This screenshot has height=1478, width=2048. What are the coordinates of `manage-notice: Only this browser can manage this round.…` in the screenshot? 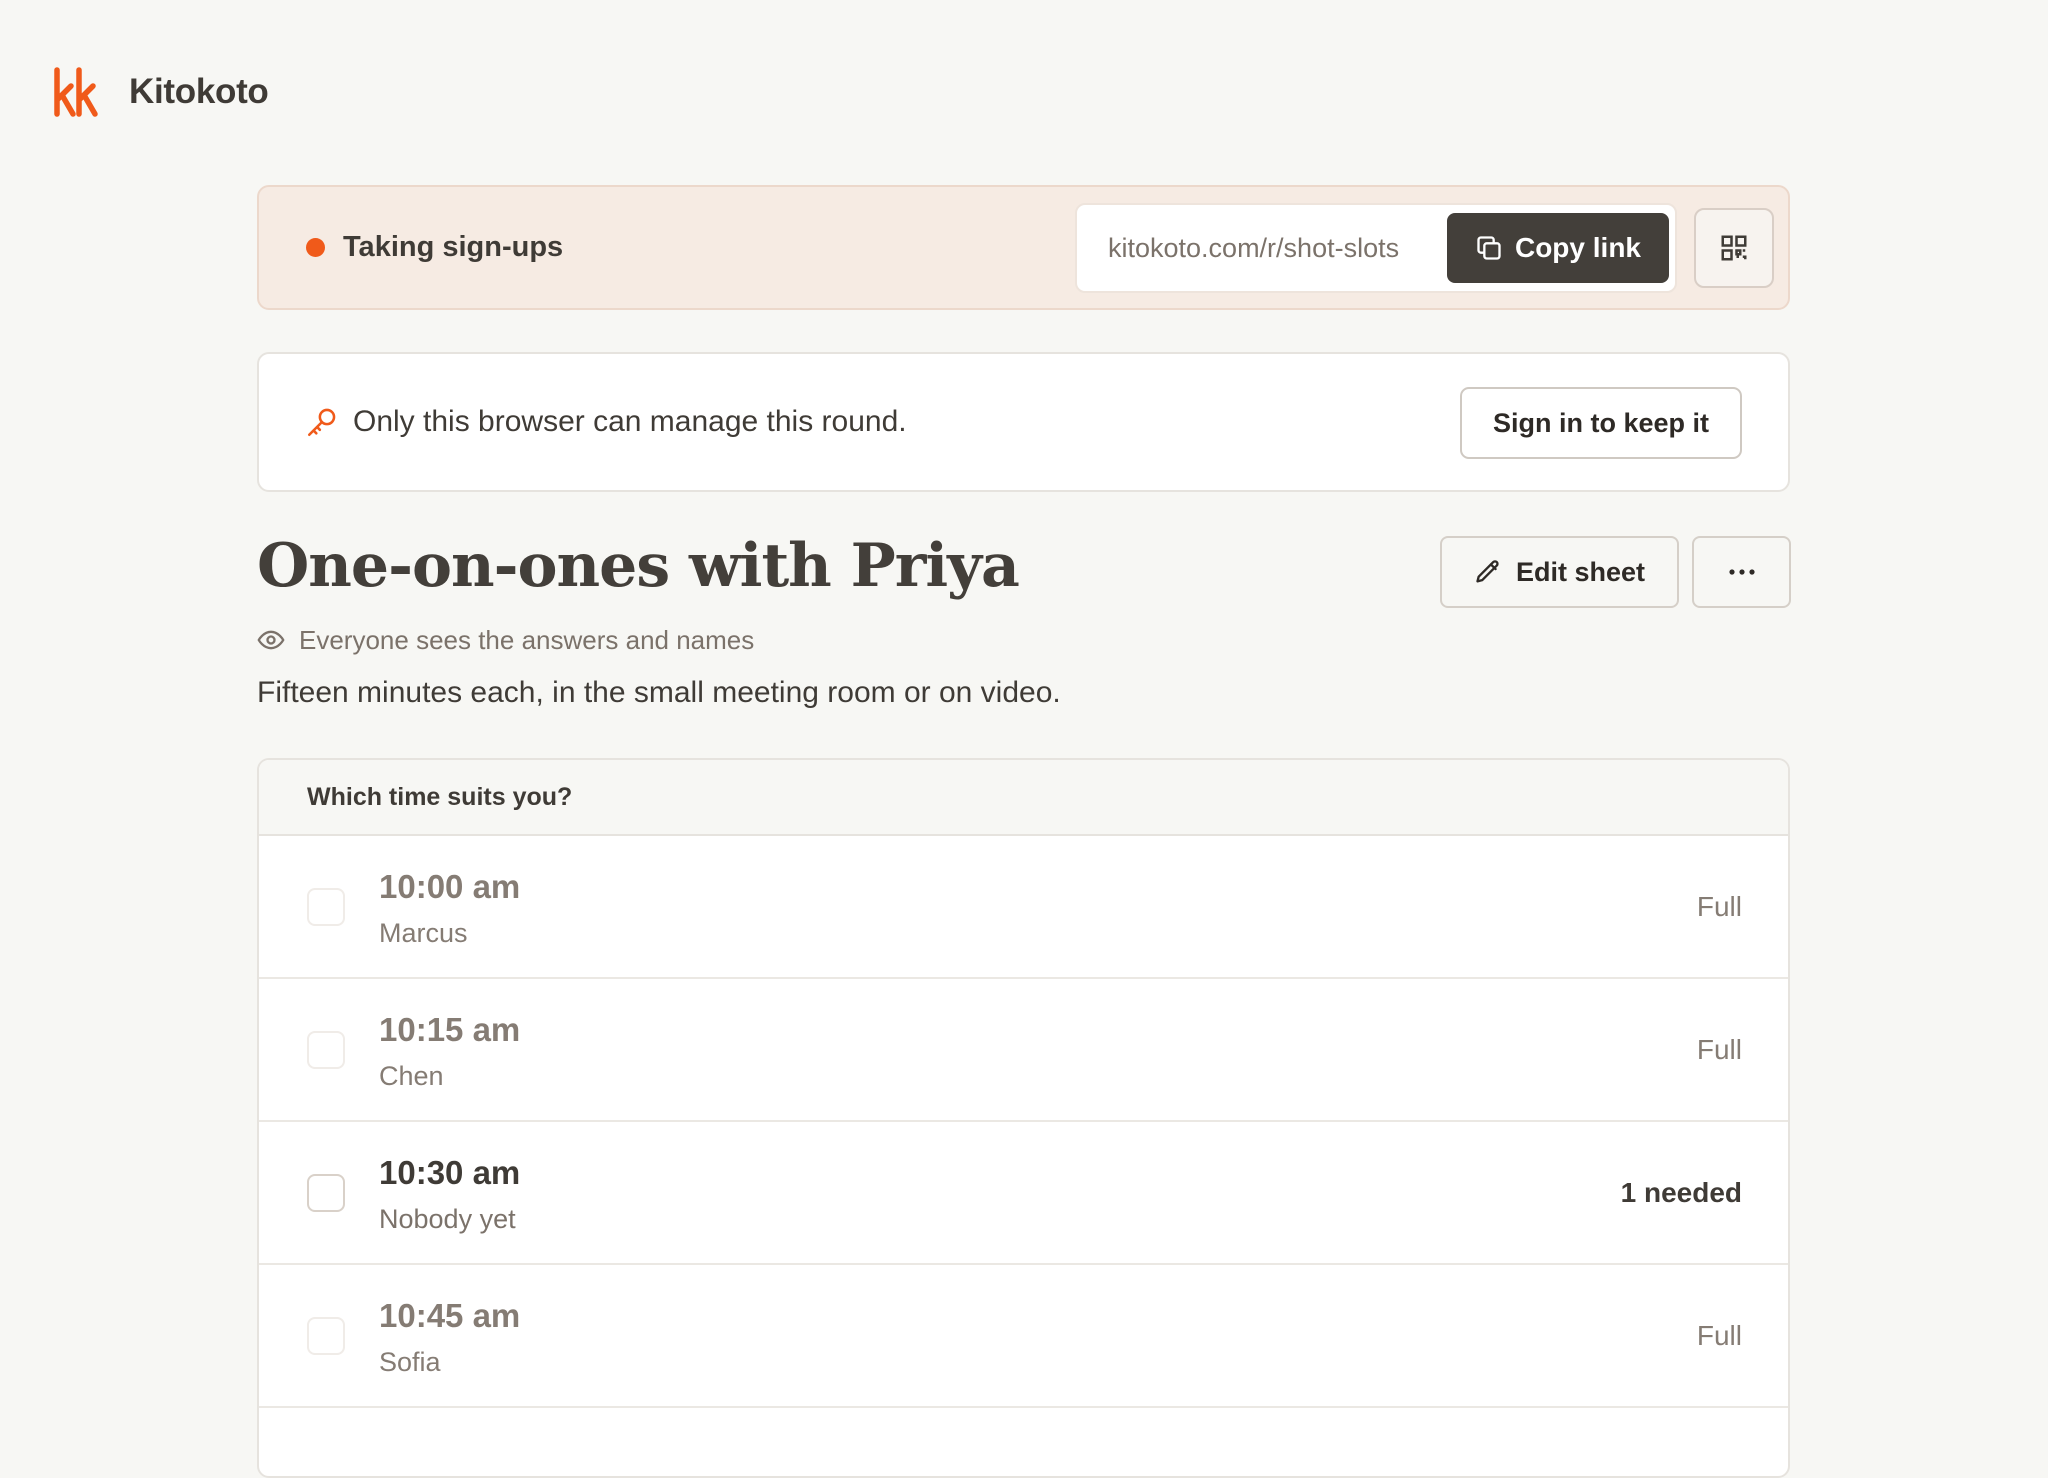 It's located at (1023, 422).